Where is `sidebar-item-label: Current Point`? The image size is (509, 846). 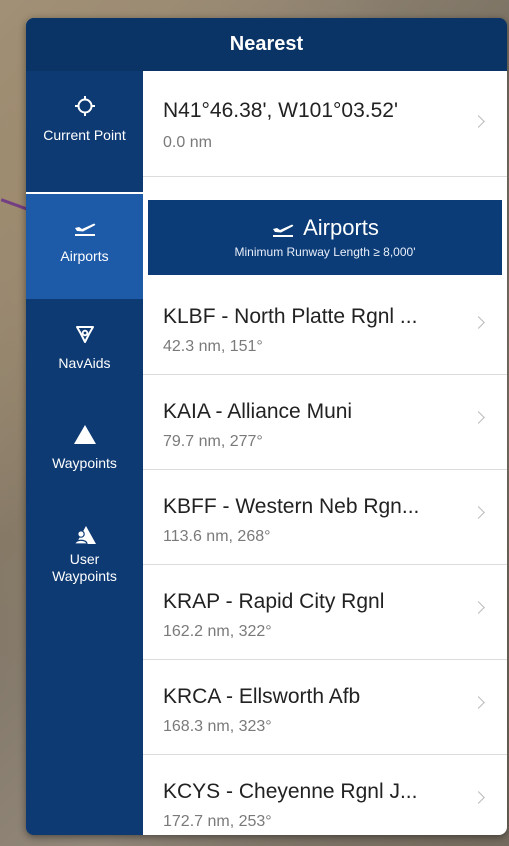
sidebar-item-label: Current Point is located at coordinates (84, 135).